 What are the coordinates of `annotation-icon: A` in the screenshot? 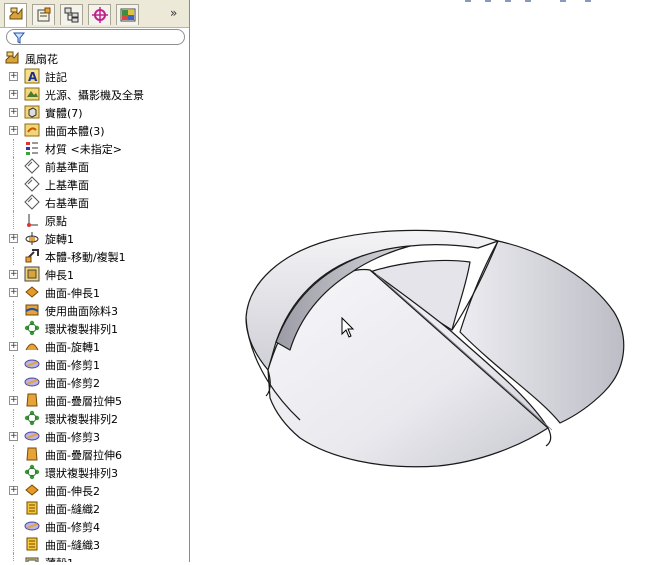 It's located at (32, 76).